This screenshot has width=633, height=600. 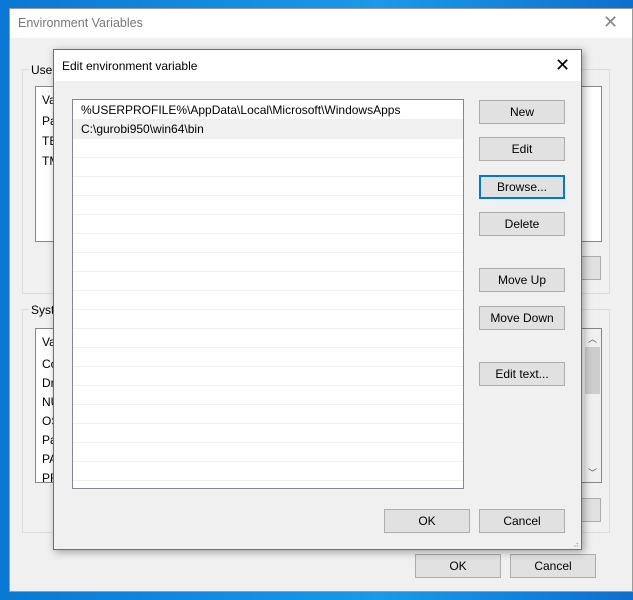 I want to click on outer-cancel-button: Cancel, so click(x=553, y=566).